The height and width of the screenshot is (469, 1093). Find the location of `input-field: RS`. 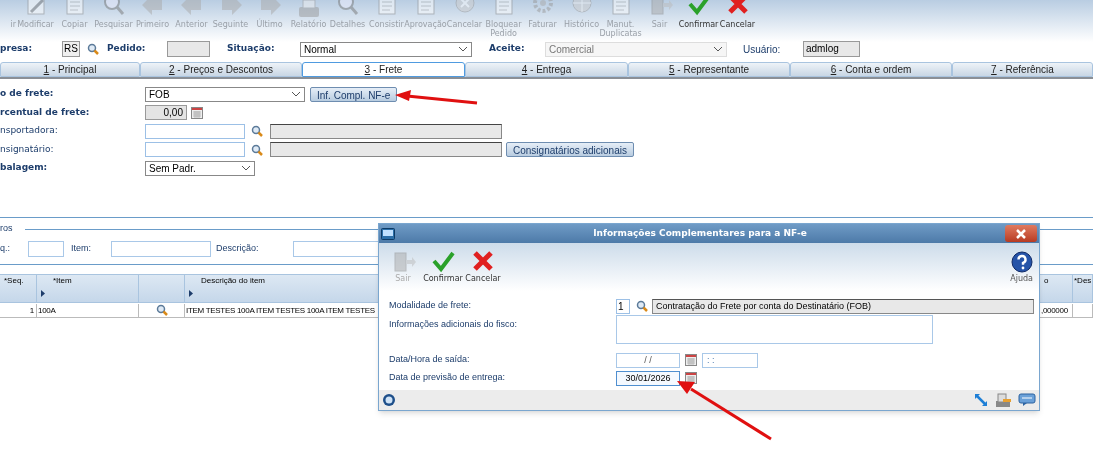

input-field: RS is located at coordinates (71, 49).